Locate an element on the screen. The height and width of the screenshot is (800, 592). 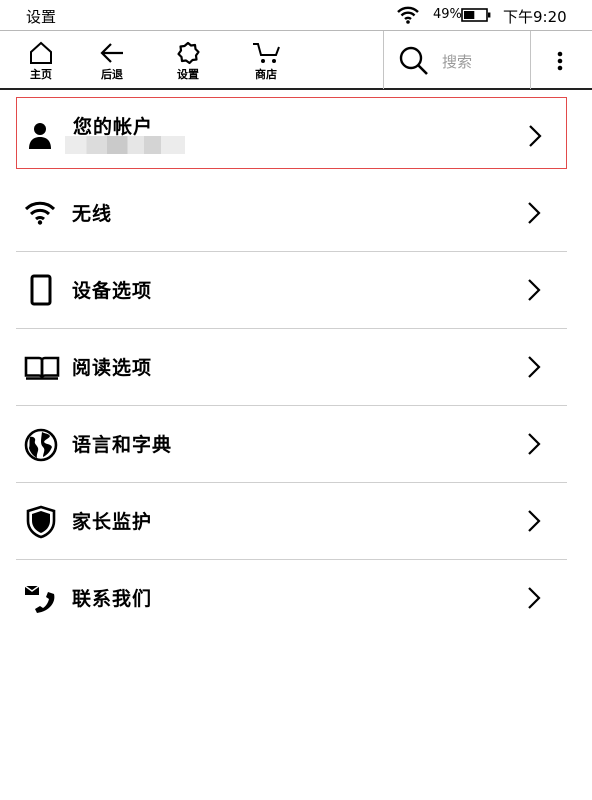
settings-item-wireless: 无线 is located at coordinates (291, 213).